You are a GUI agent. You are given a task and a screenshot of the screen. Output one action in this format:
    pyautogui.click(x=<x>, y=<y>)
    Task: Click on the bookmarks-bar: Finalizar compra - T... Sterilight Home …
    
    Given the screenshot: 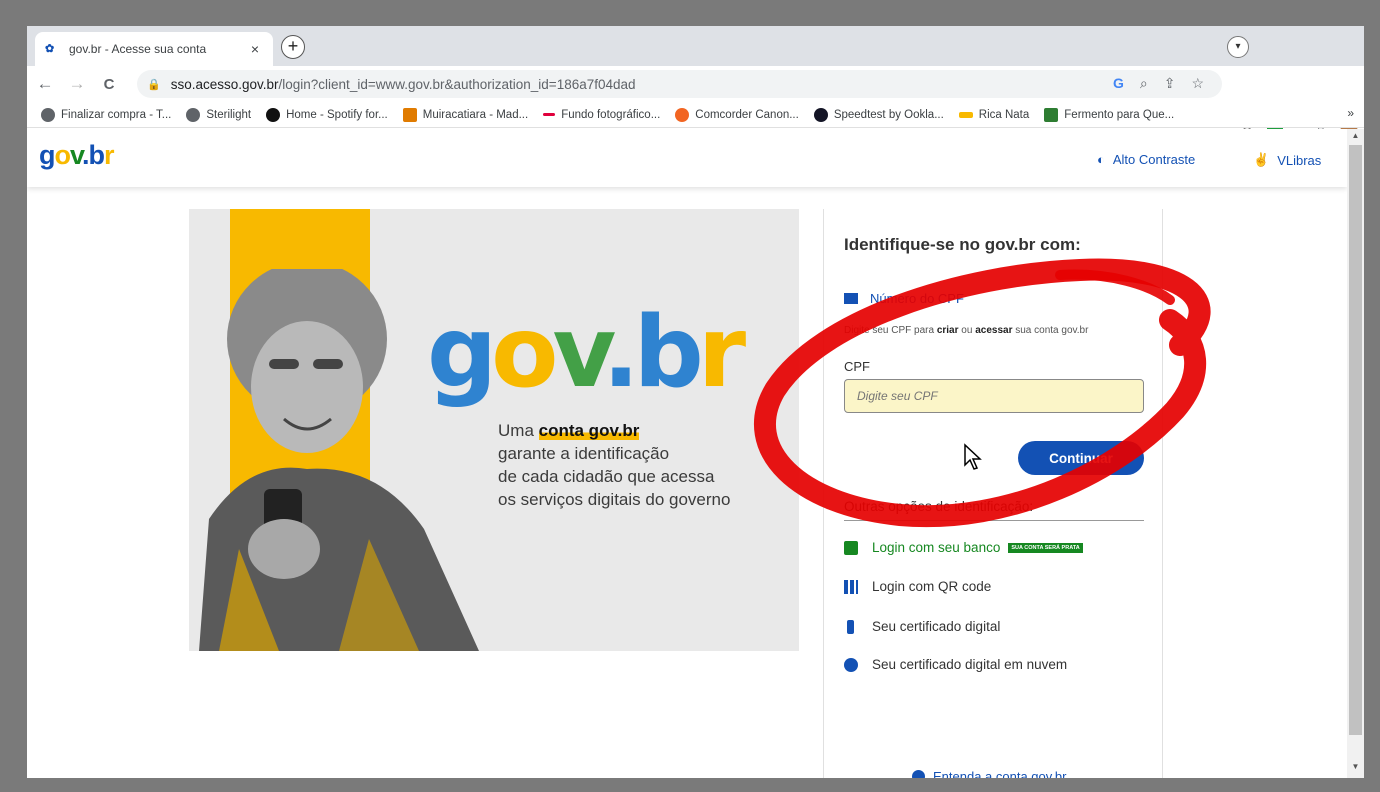 What is the action you would take?
    pyautogui.click(x=695, y=115)
    